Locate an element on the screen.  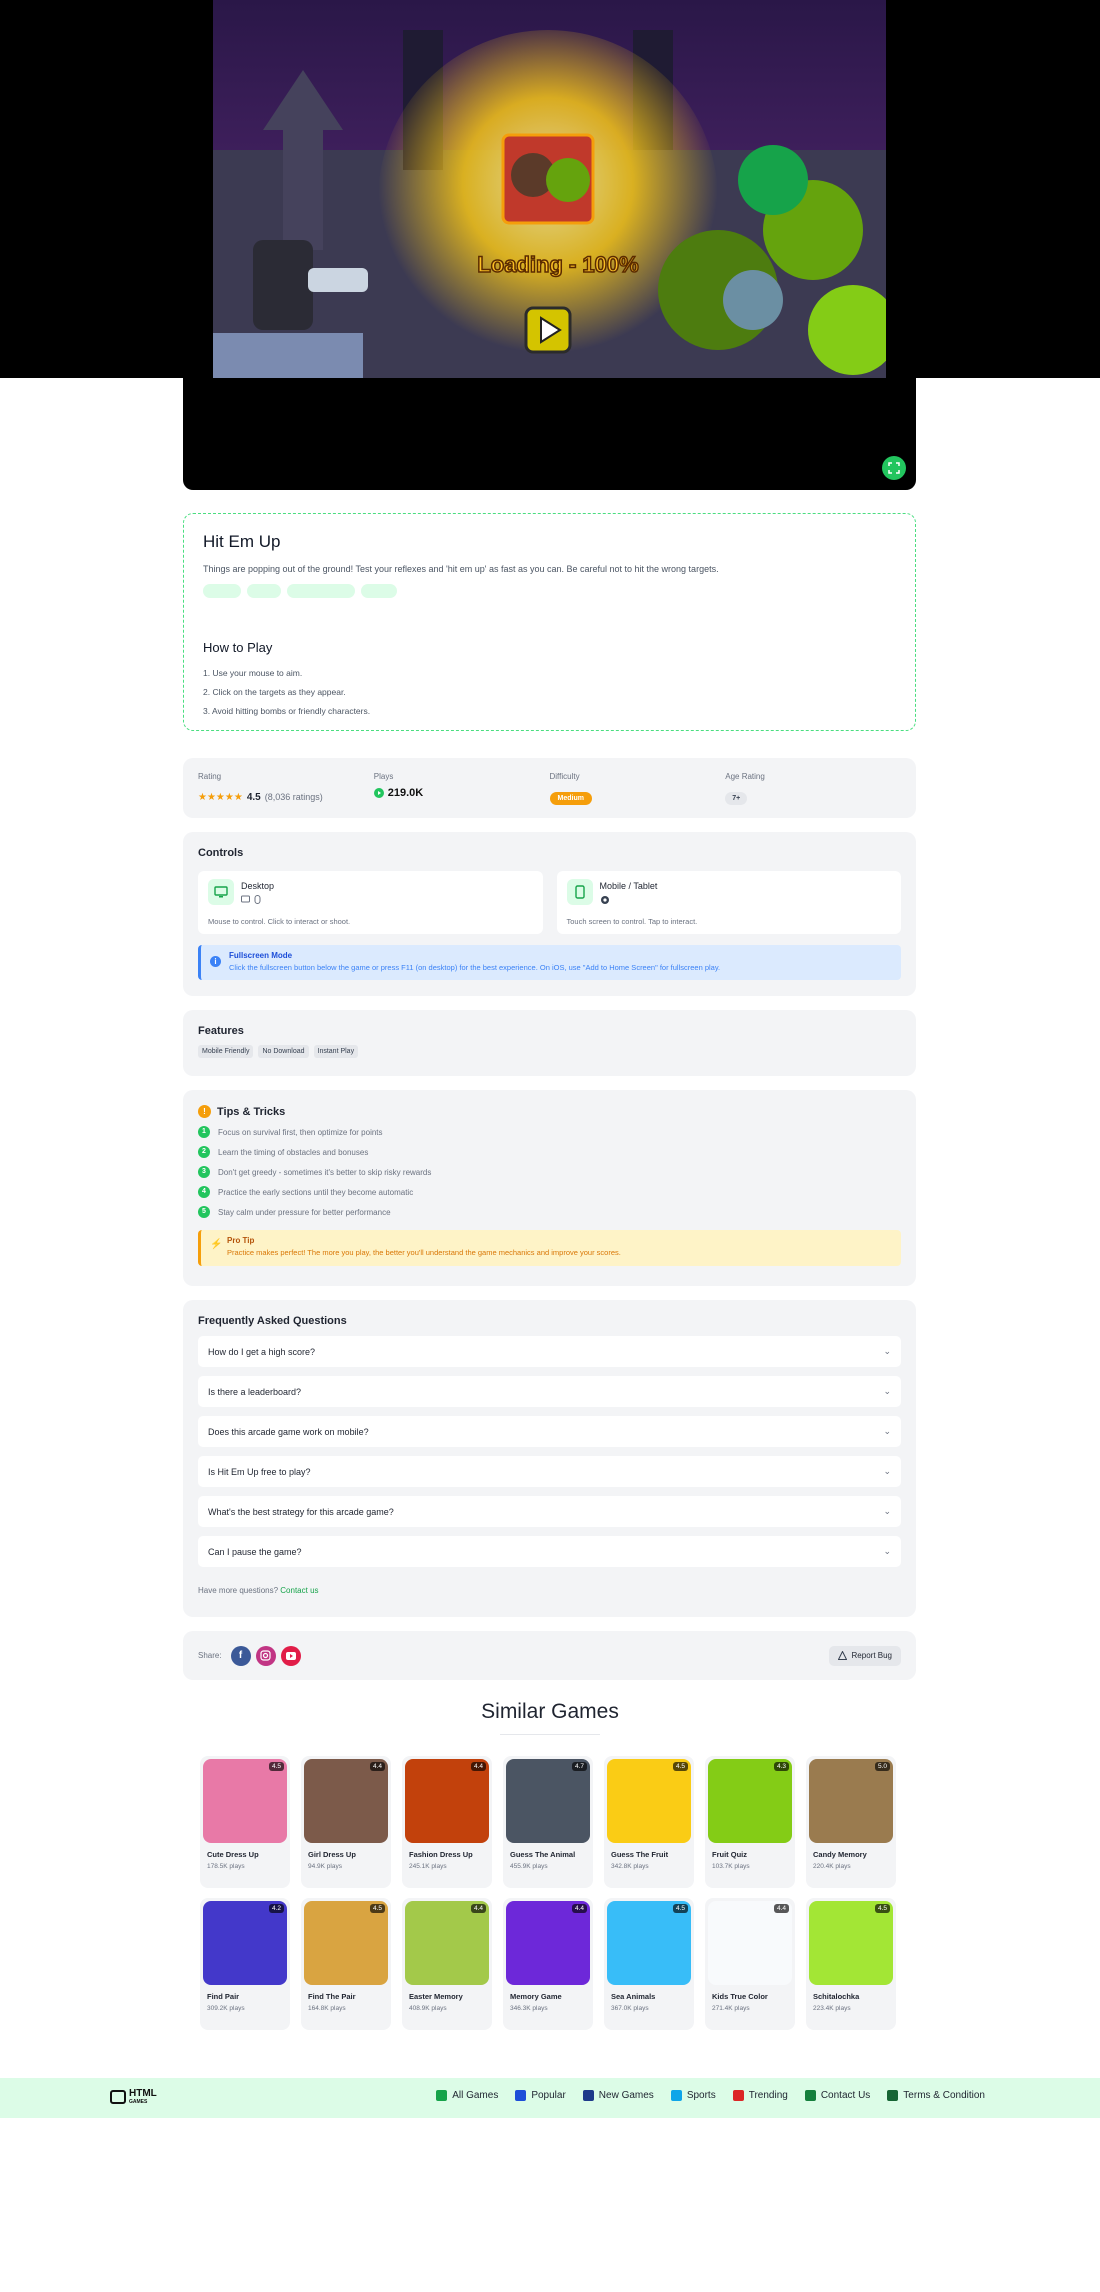
facebook-icon: f is located at coordinates (240, 1655).